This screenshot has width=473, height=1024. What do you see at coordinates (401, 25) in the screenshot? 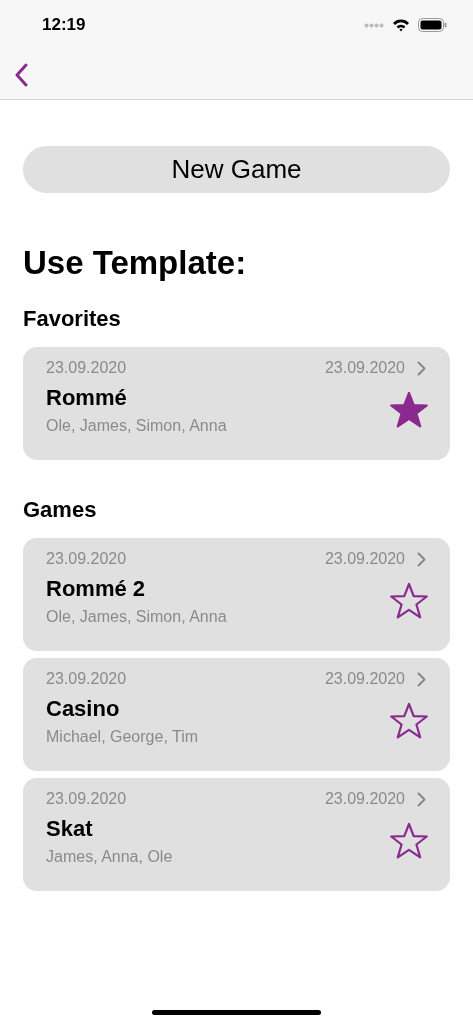
I see `wifi-icon` at bounding box center [401, 25].